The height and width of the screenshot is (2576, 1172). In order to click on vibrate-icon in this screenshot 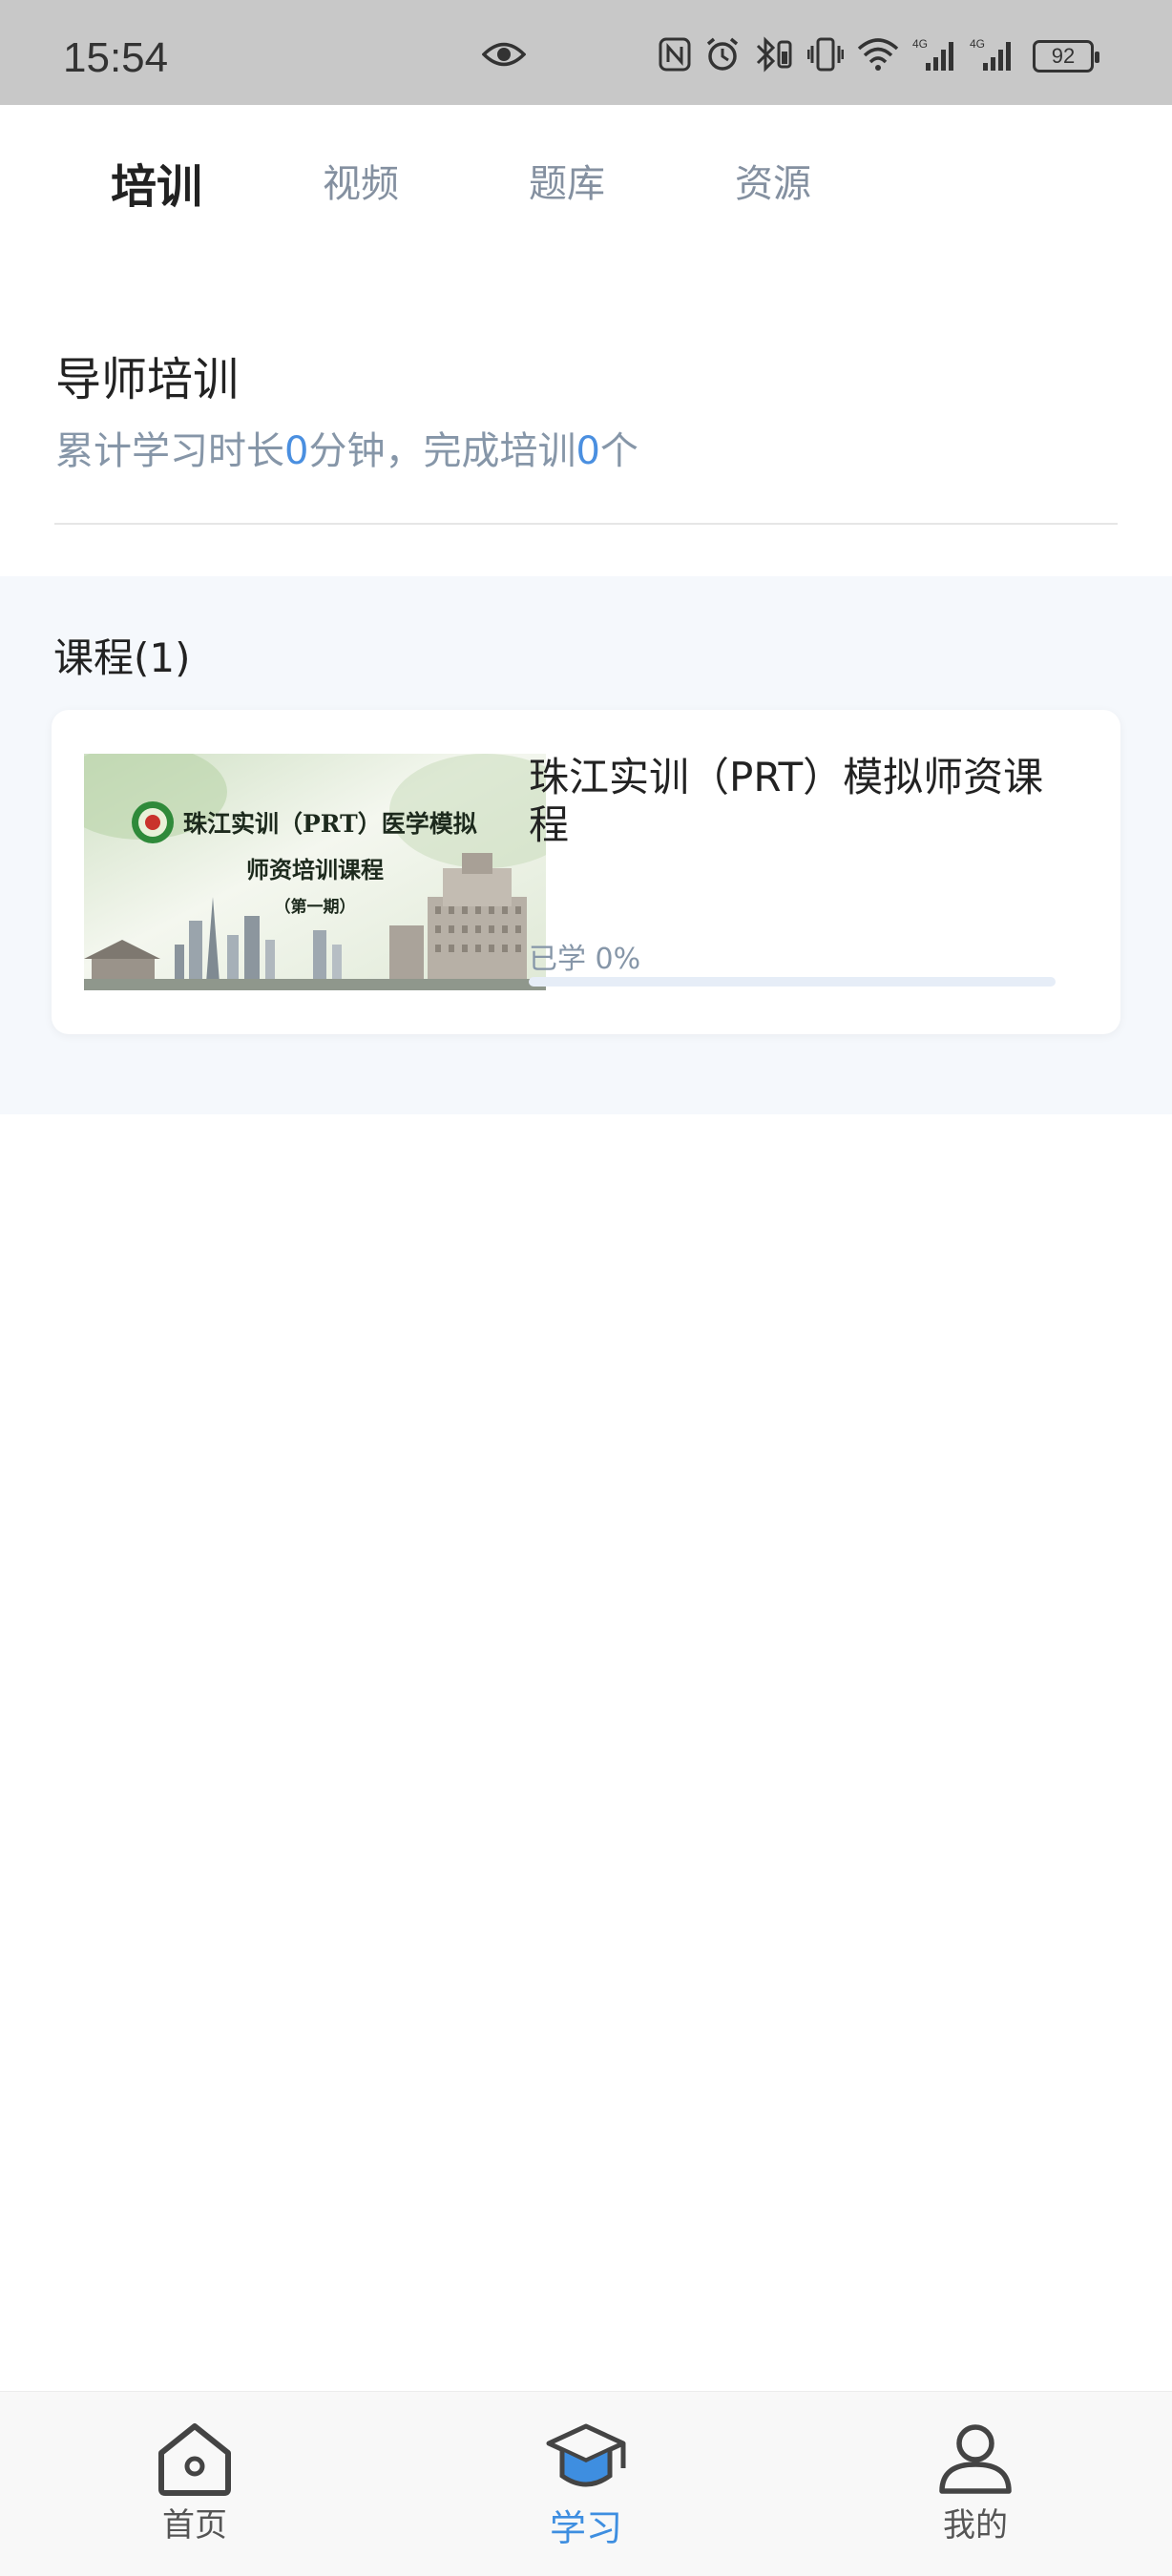, I will do `click(825, 56)`.